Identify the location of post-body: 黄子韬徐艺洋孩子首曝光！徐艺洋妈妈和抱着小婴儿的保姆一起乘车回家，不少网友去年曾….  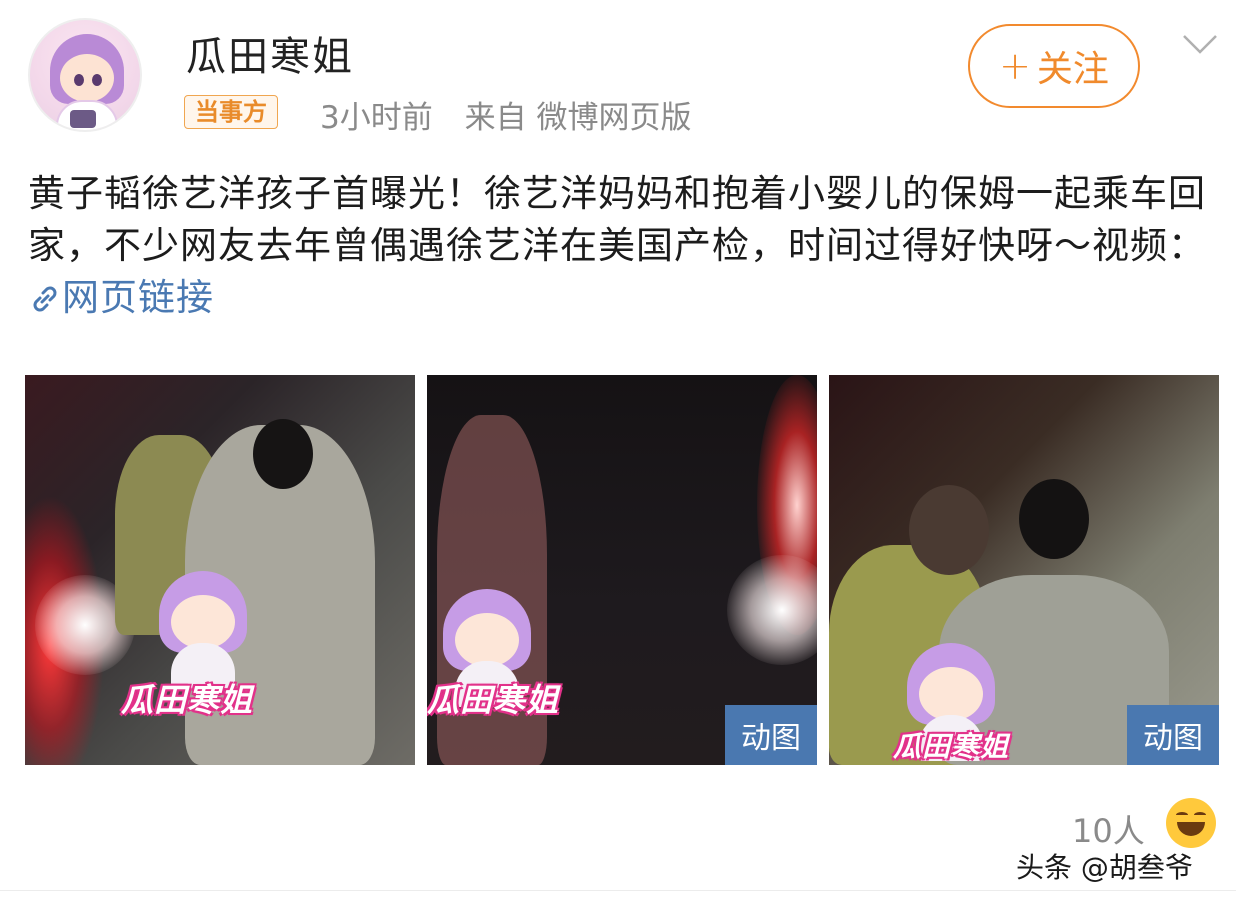
(617, 219).